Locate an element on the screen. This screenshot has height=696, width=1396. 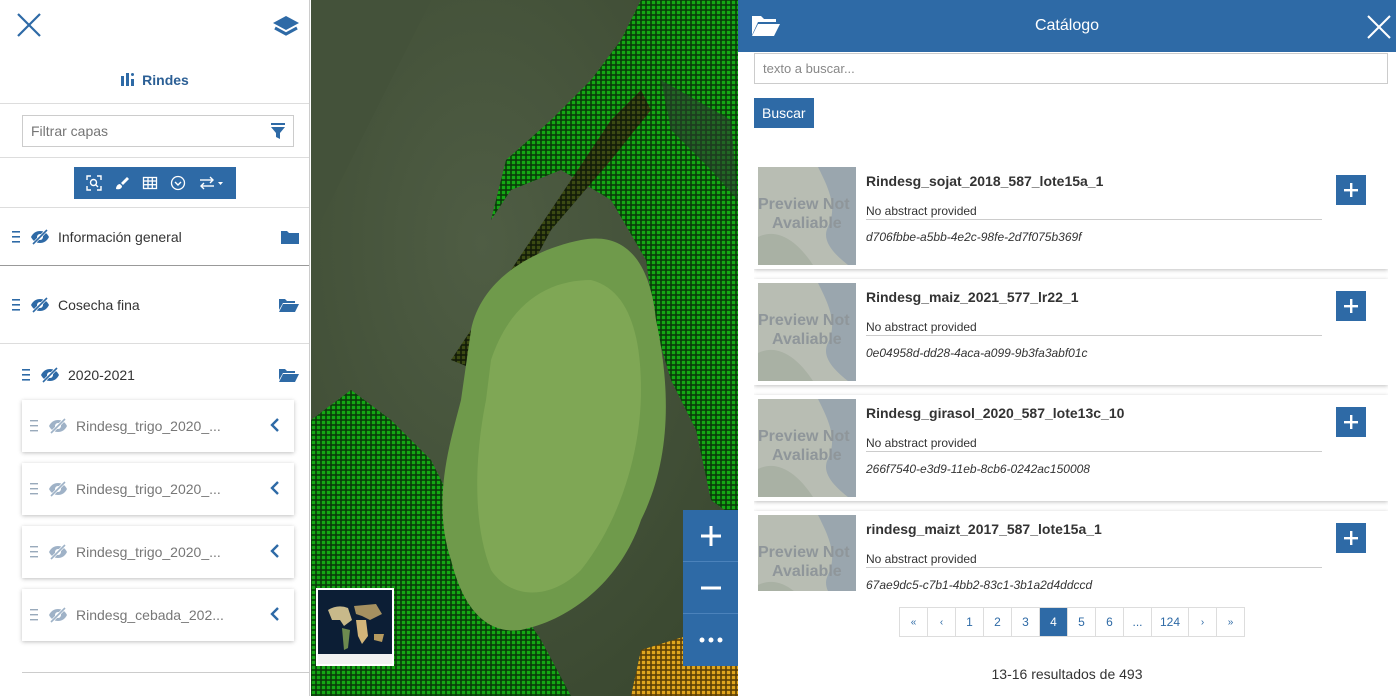
page-next-button: › is located at coordinates (1203, 622).